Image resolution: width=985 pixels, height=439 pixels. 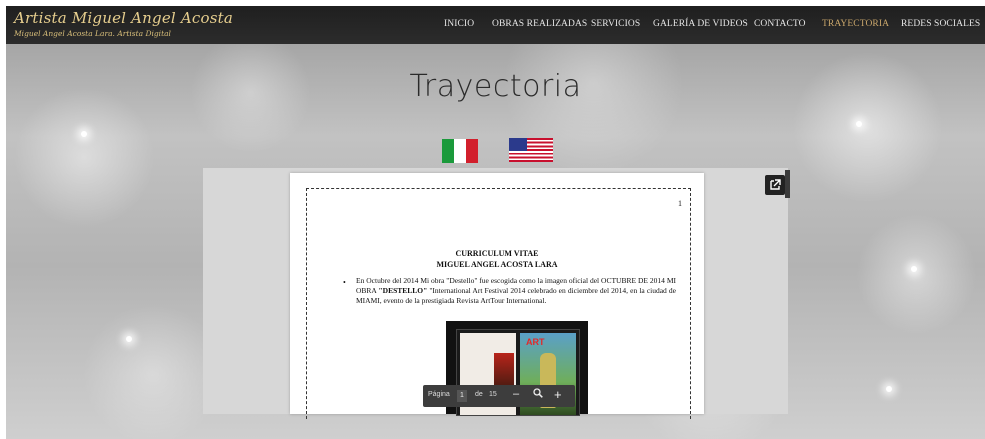 I want to click on flag-canton, so click(x=518, y=144).